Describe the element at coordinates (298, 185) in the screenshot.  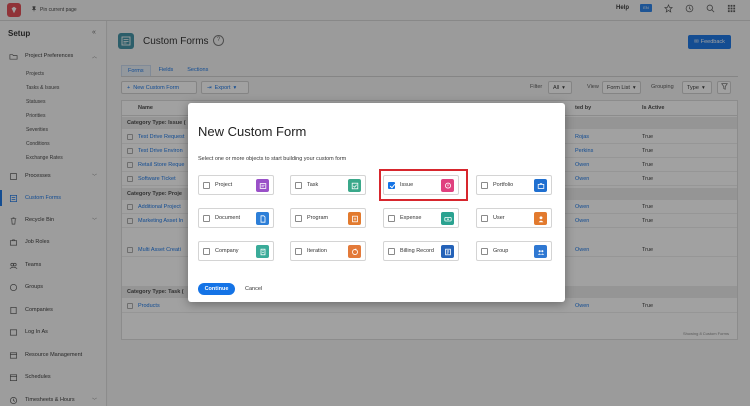
I see `task-checkbox` at that location.